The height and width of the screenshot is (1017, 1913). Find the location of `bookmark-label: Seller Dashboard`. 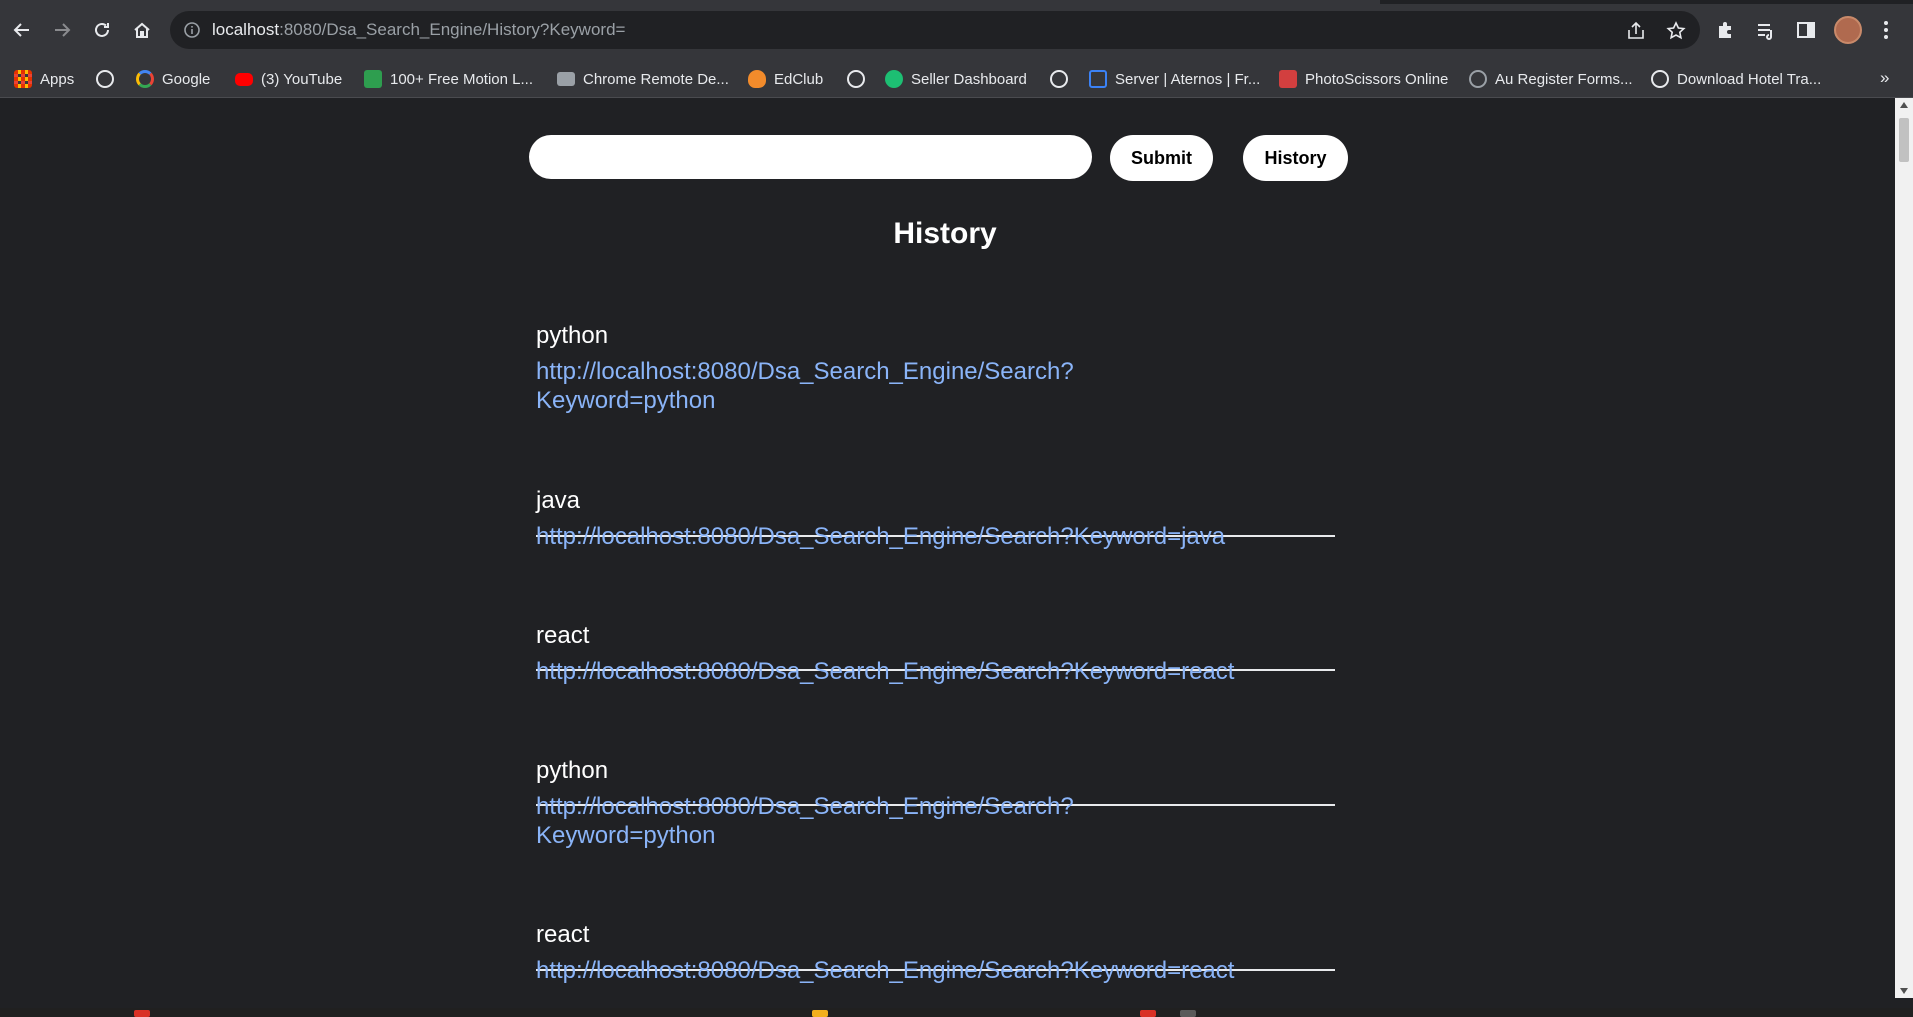

bookmark-label: Seller Dashboard is located at coordinates (969, 79).